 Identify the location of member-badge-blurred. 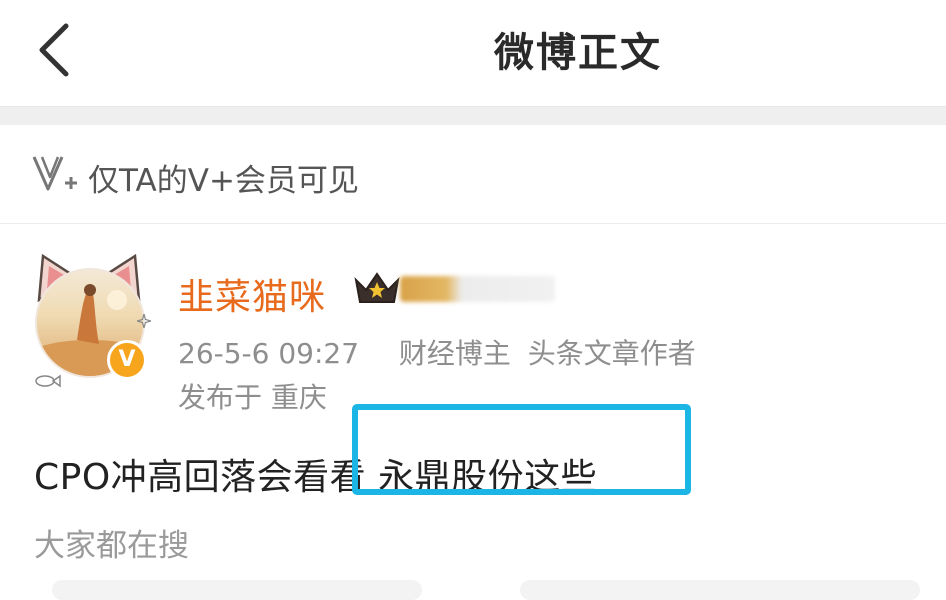
(477, 289).